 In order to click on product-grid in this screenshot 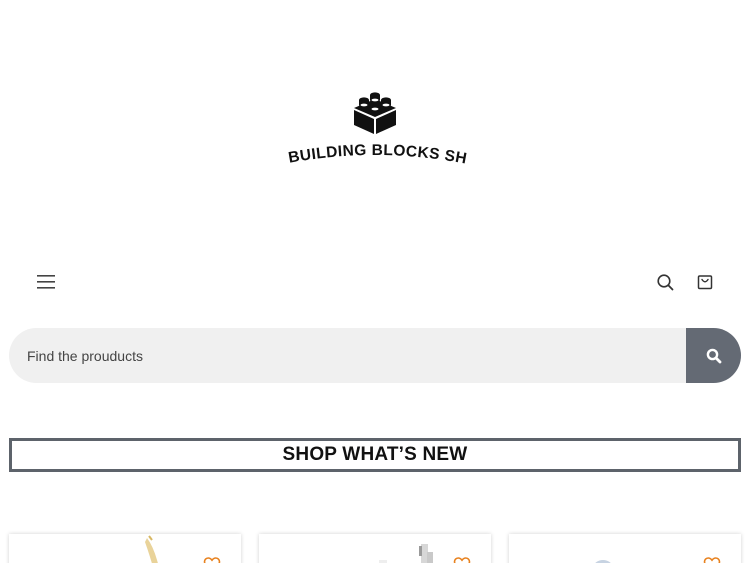, I will do `click(375, 548)`.